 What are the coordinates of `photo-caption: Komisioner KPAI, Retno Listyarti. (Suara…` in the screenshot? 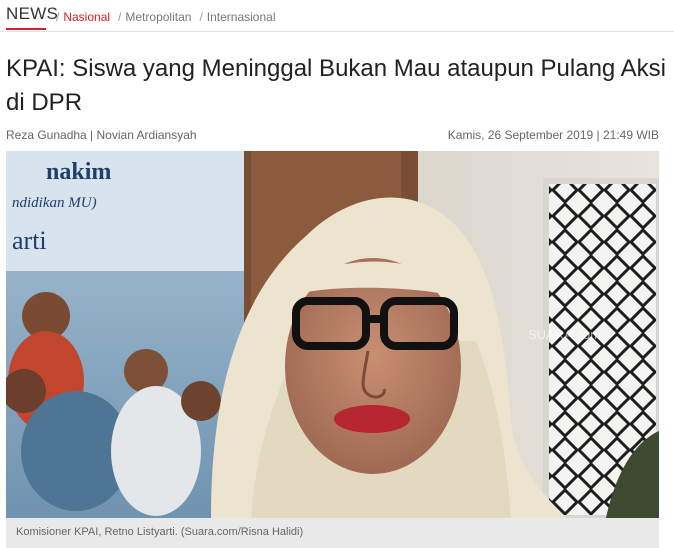 It's located at (160, 532).